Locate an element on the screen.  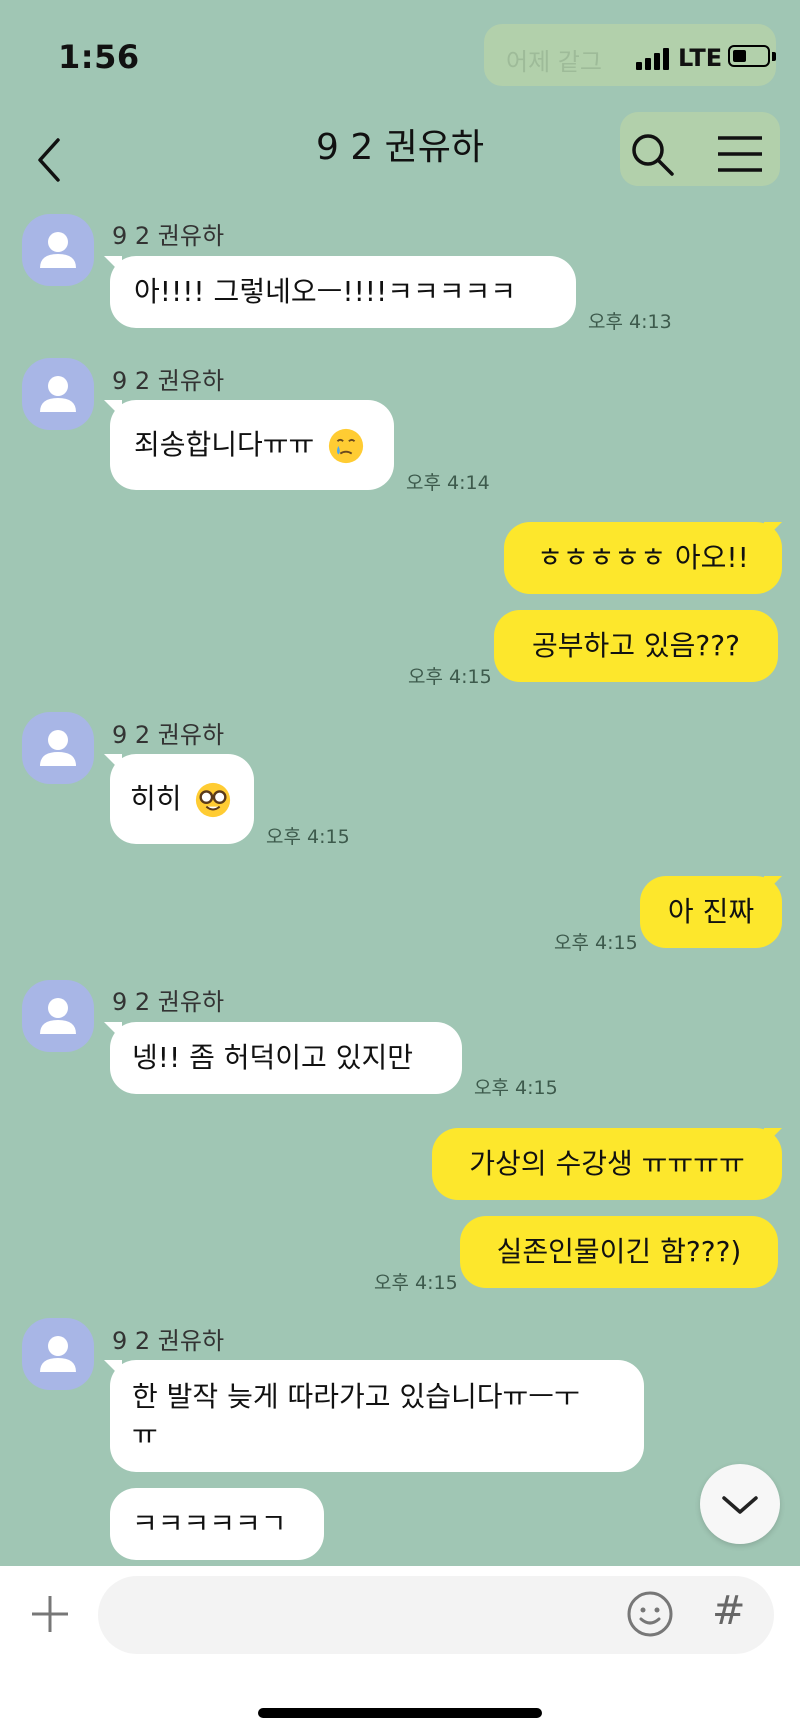
message-bubble: 넹!! 좀 허덕이고 있지만 is located at coordinates (286, 1058).